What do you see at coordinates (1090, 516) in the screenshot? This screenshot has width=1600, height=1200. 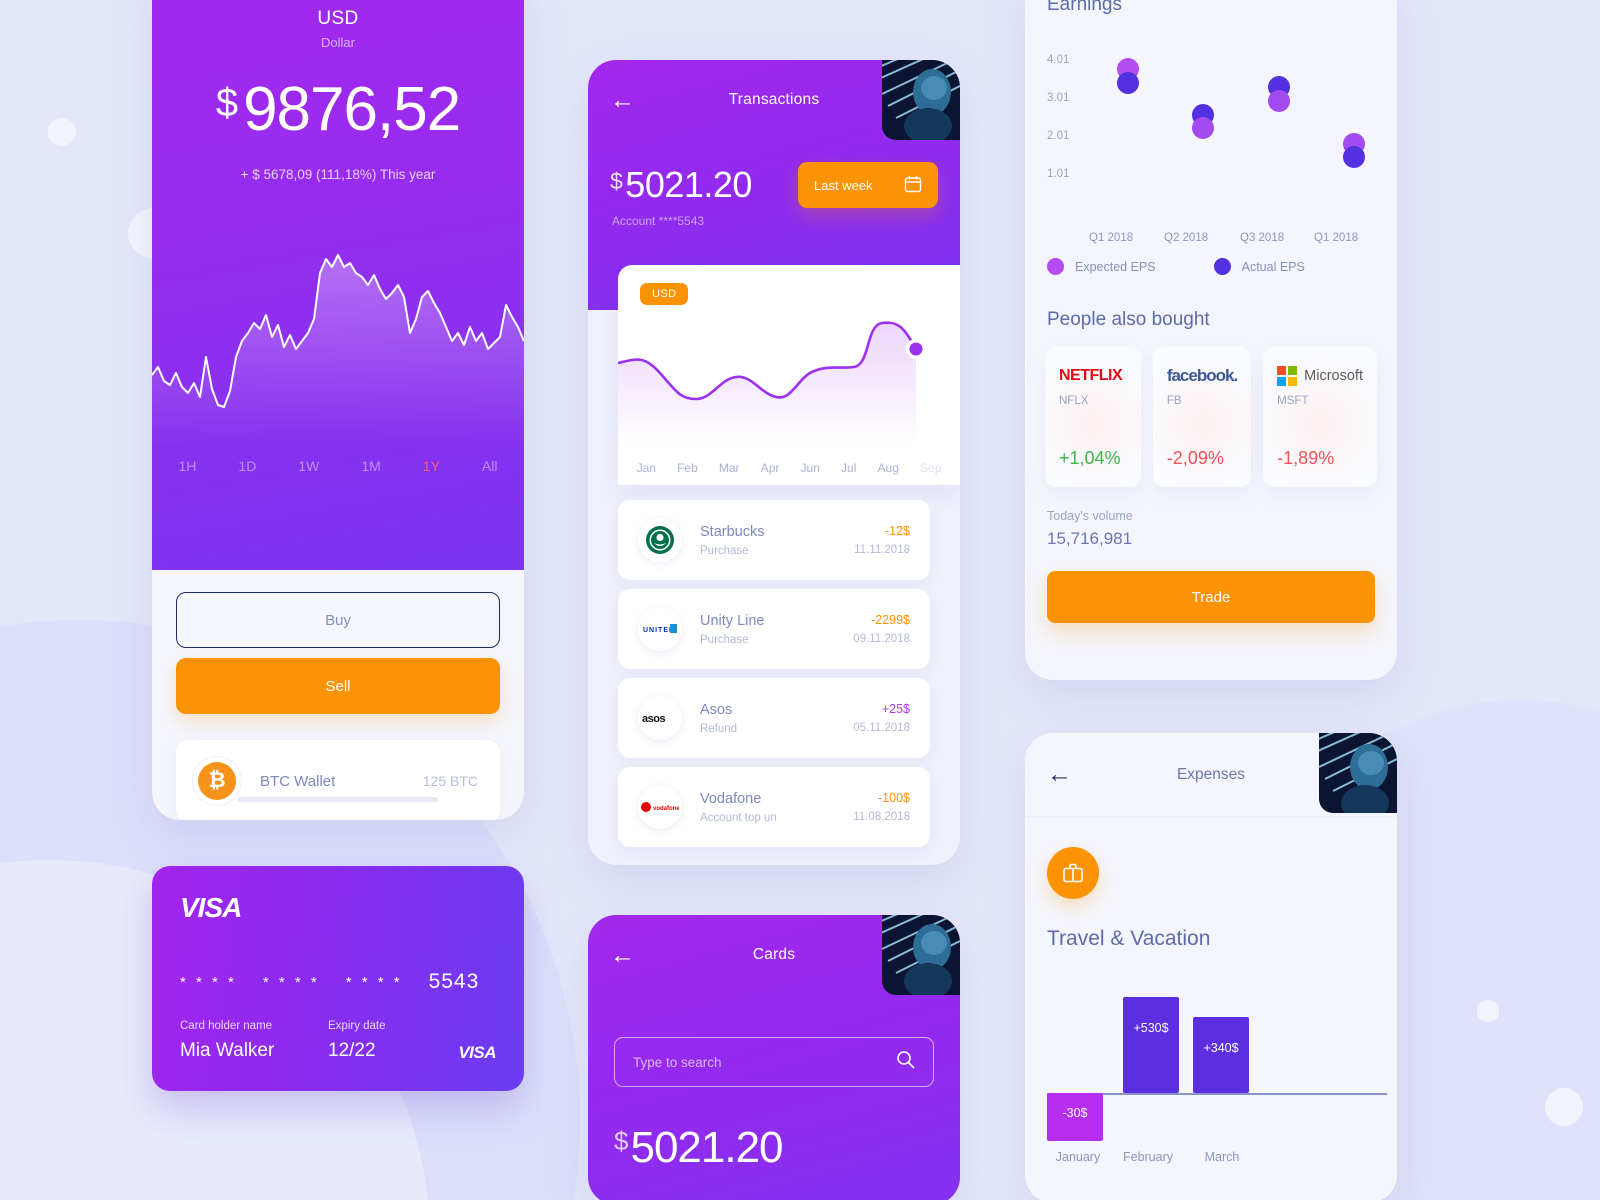 I see `volume-label: Today's volume` at bounding box center [1090, 516].